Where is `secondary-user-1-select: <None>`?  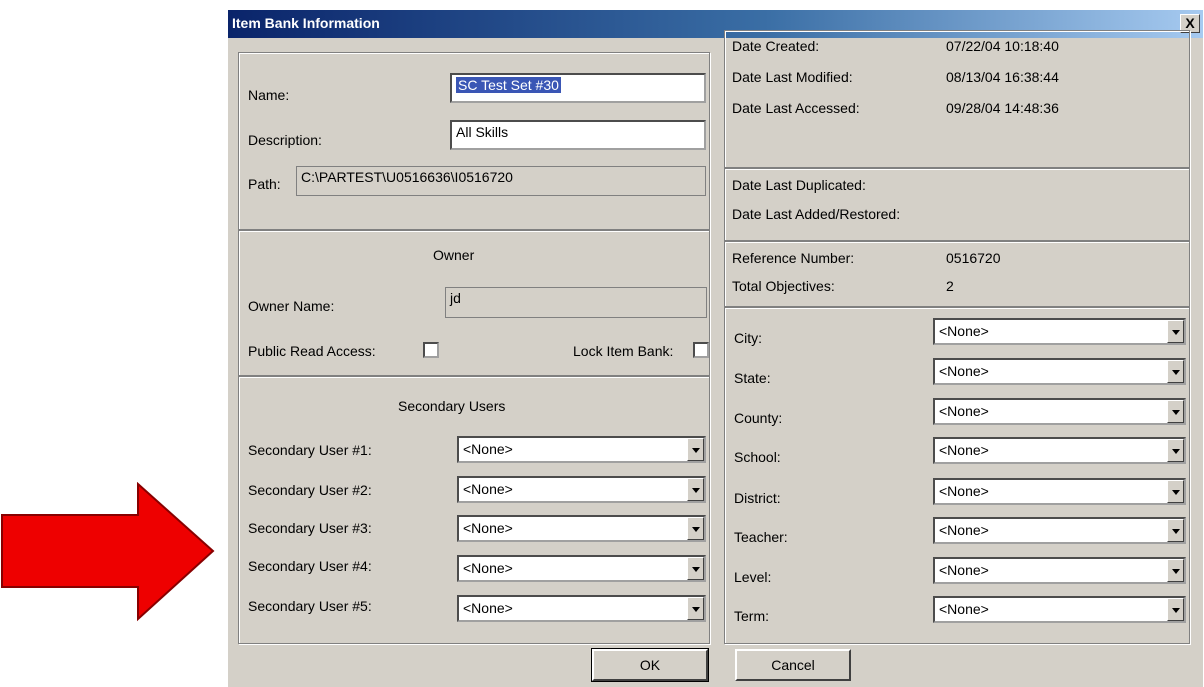
secondary-user-1-select: <None> is located at coordinates (581, 449).